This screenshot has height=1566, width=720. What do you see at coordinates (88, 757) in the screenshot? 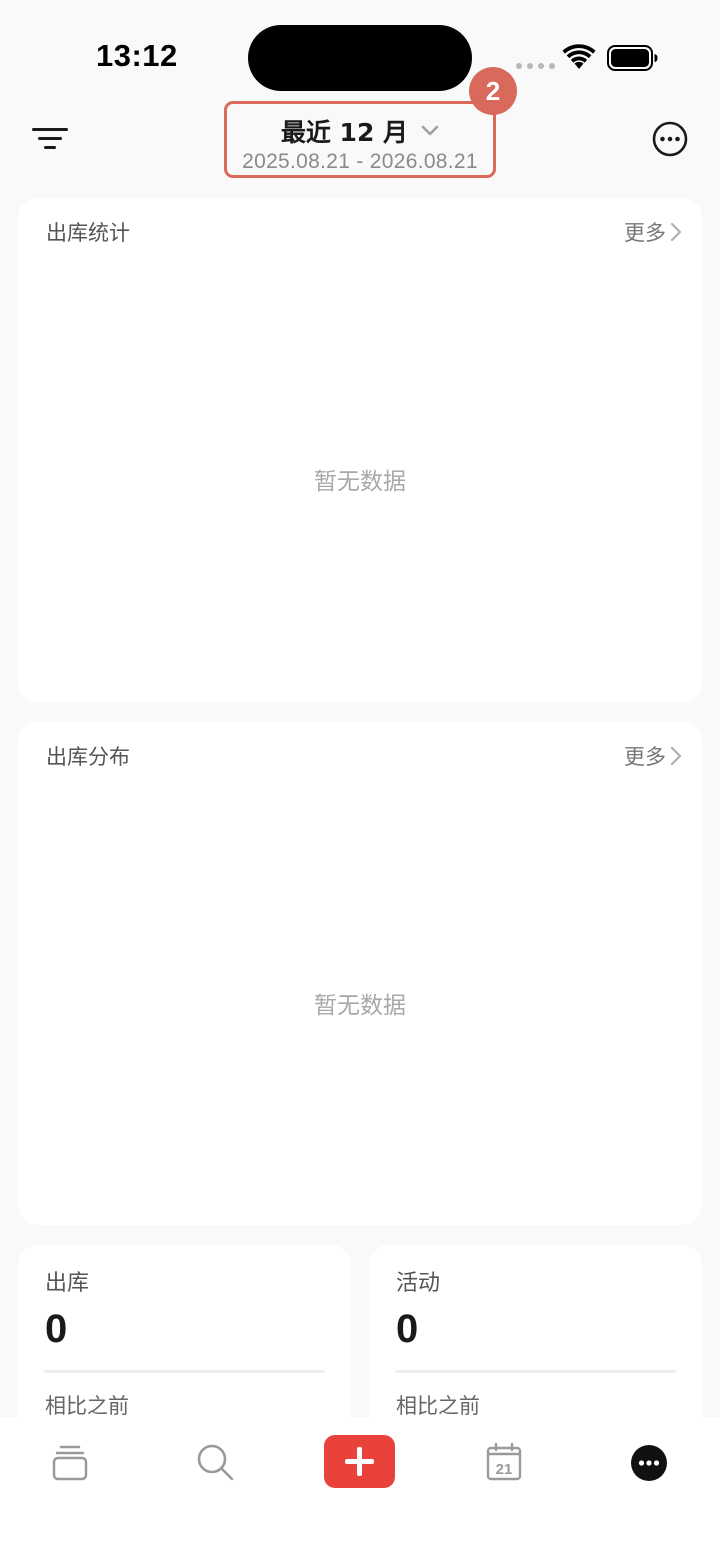
I see `card-title: 出库分布` at bounding box center [88, 757].